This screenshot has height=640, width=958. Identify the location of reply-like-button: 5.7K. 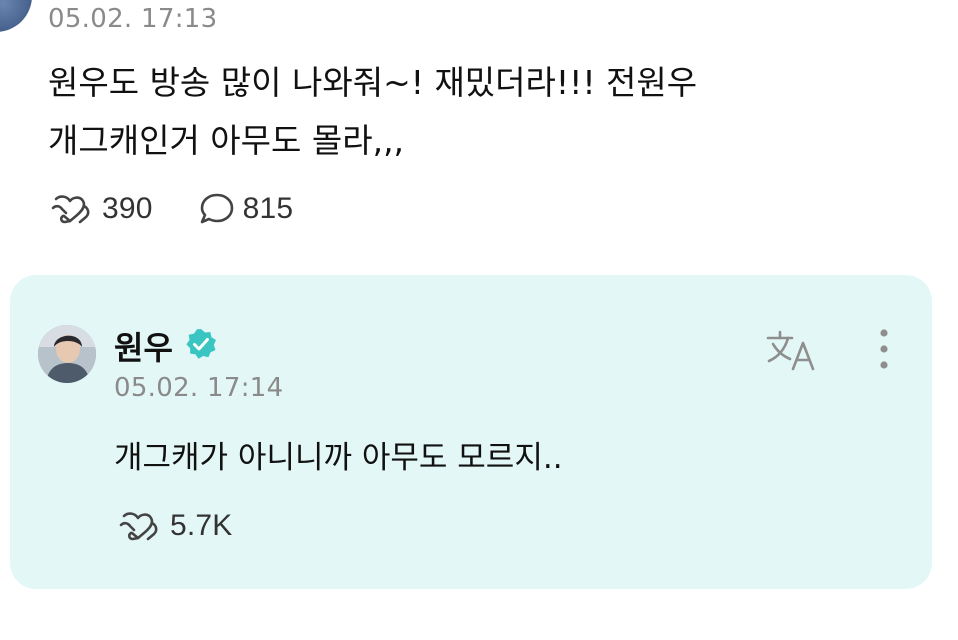
(175, 526).